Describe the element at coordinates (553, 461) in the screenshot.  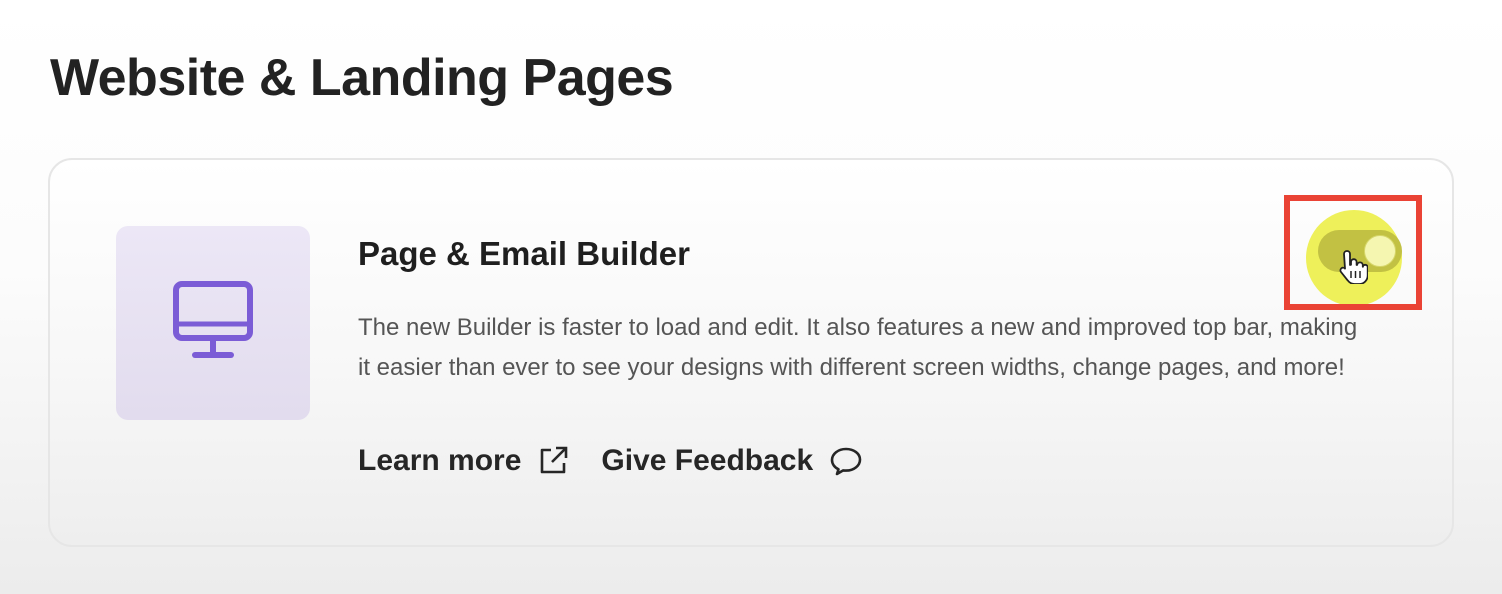
I see `external-link-icon` at that location.